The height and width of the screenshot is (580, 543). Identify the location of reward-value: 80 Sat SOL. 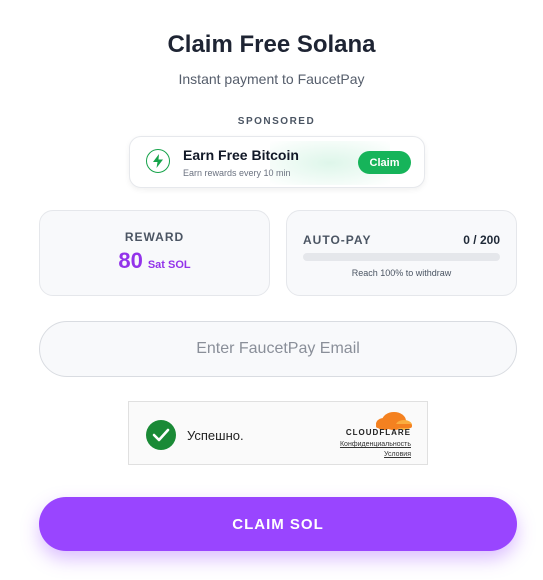
(154, 261).